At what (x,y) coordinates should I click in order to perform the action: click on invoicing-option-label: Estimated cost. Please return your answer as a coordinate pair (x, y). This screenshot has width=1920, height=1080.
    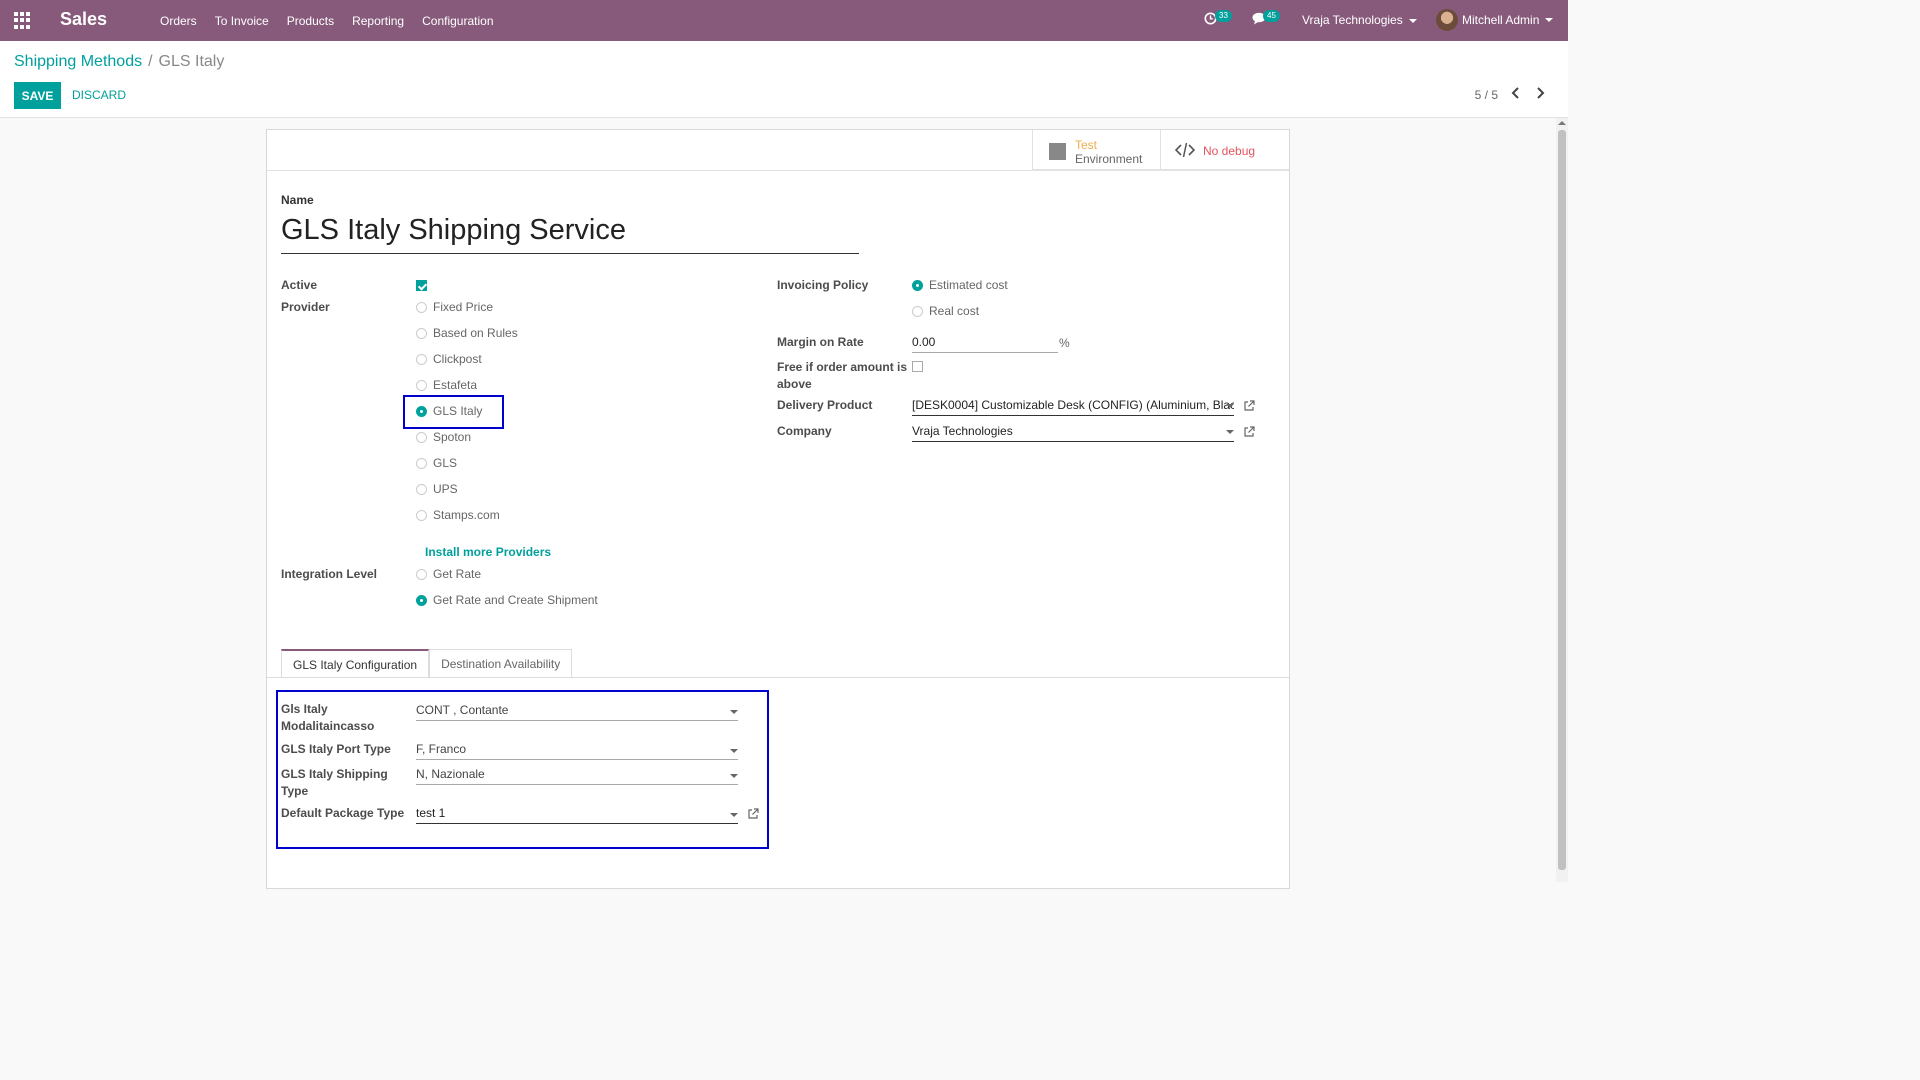
    Looking at the image, I should click on (968, 285).